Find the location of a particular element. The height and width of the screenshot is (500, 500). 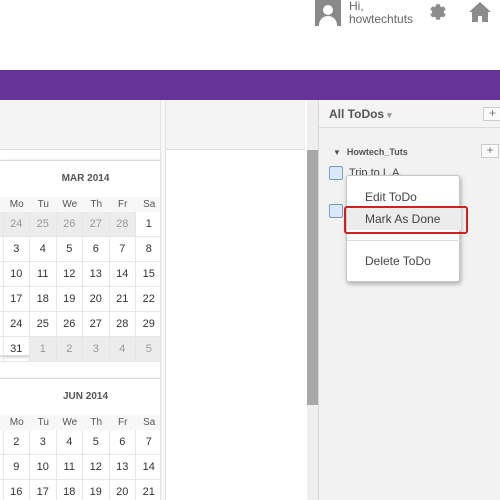

calendar-week: 24 25 26 27 28 1 is located at coordinates (81, 224).